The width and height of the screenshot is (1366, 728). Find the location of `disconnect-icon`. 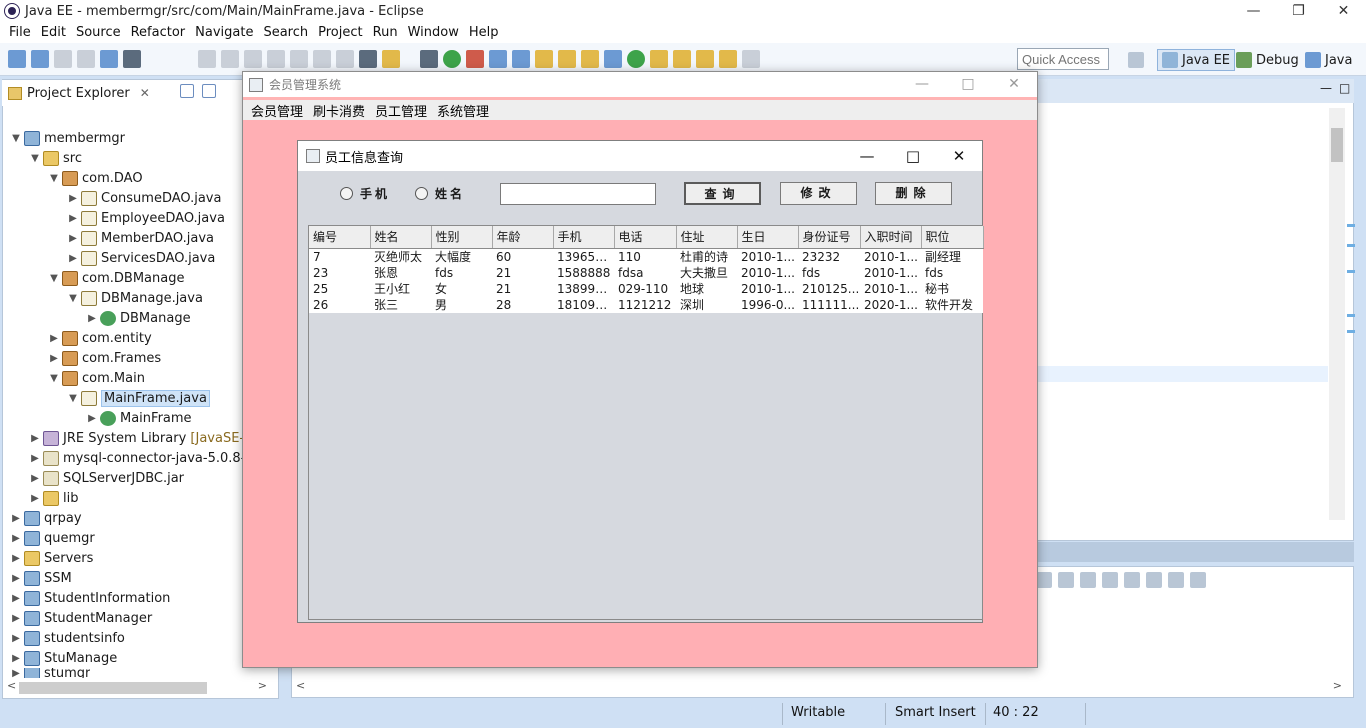

disconnect-icon is located at coordinates (276, 59).